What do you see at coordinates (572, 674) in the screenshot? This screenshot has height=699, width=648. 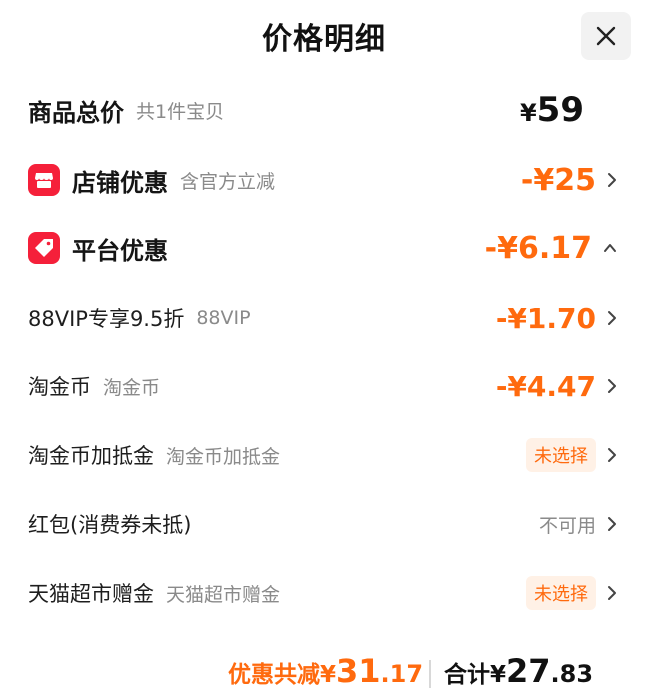 I see `grand-total-dec: .83` at bounding box center [572, 674].